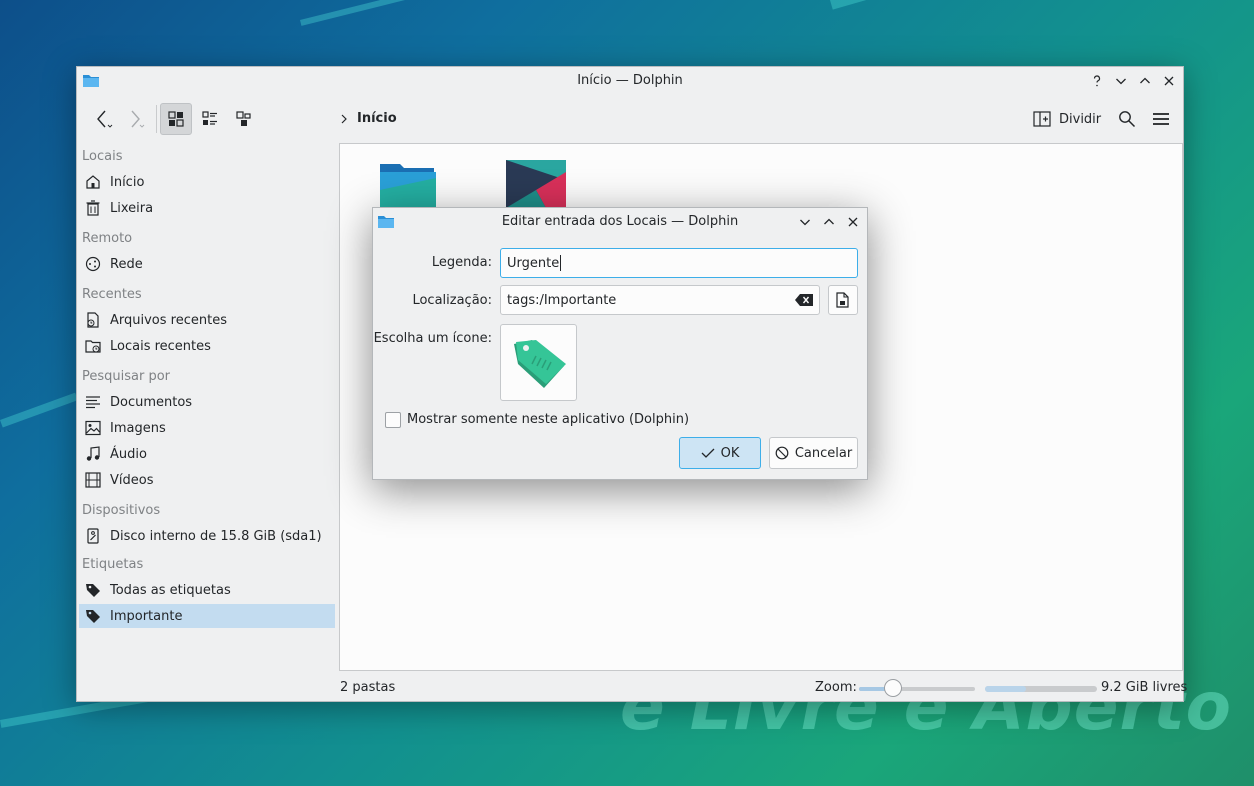  I want to click on sidebar-item-label: Disco interno de 15.8 GiB (sda1), so click(216, 536).